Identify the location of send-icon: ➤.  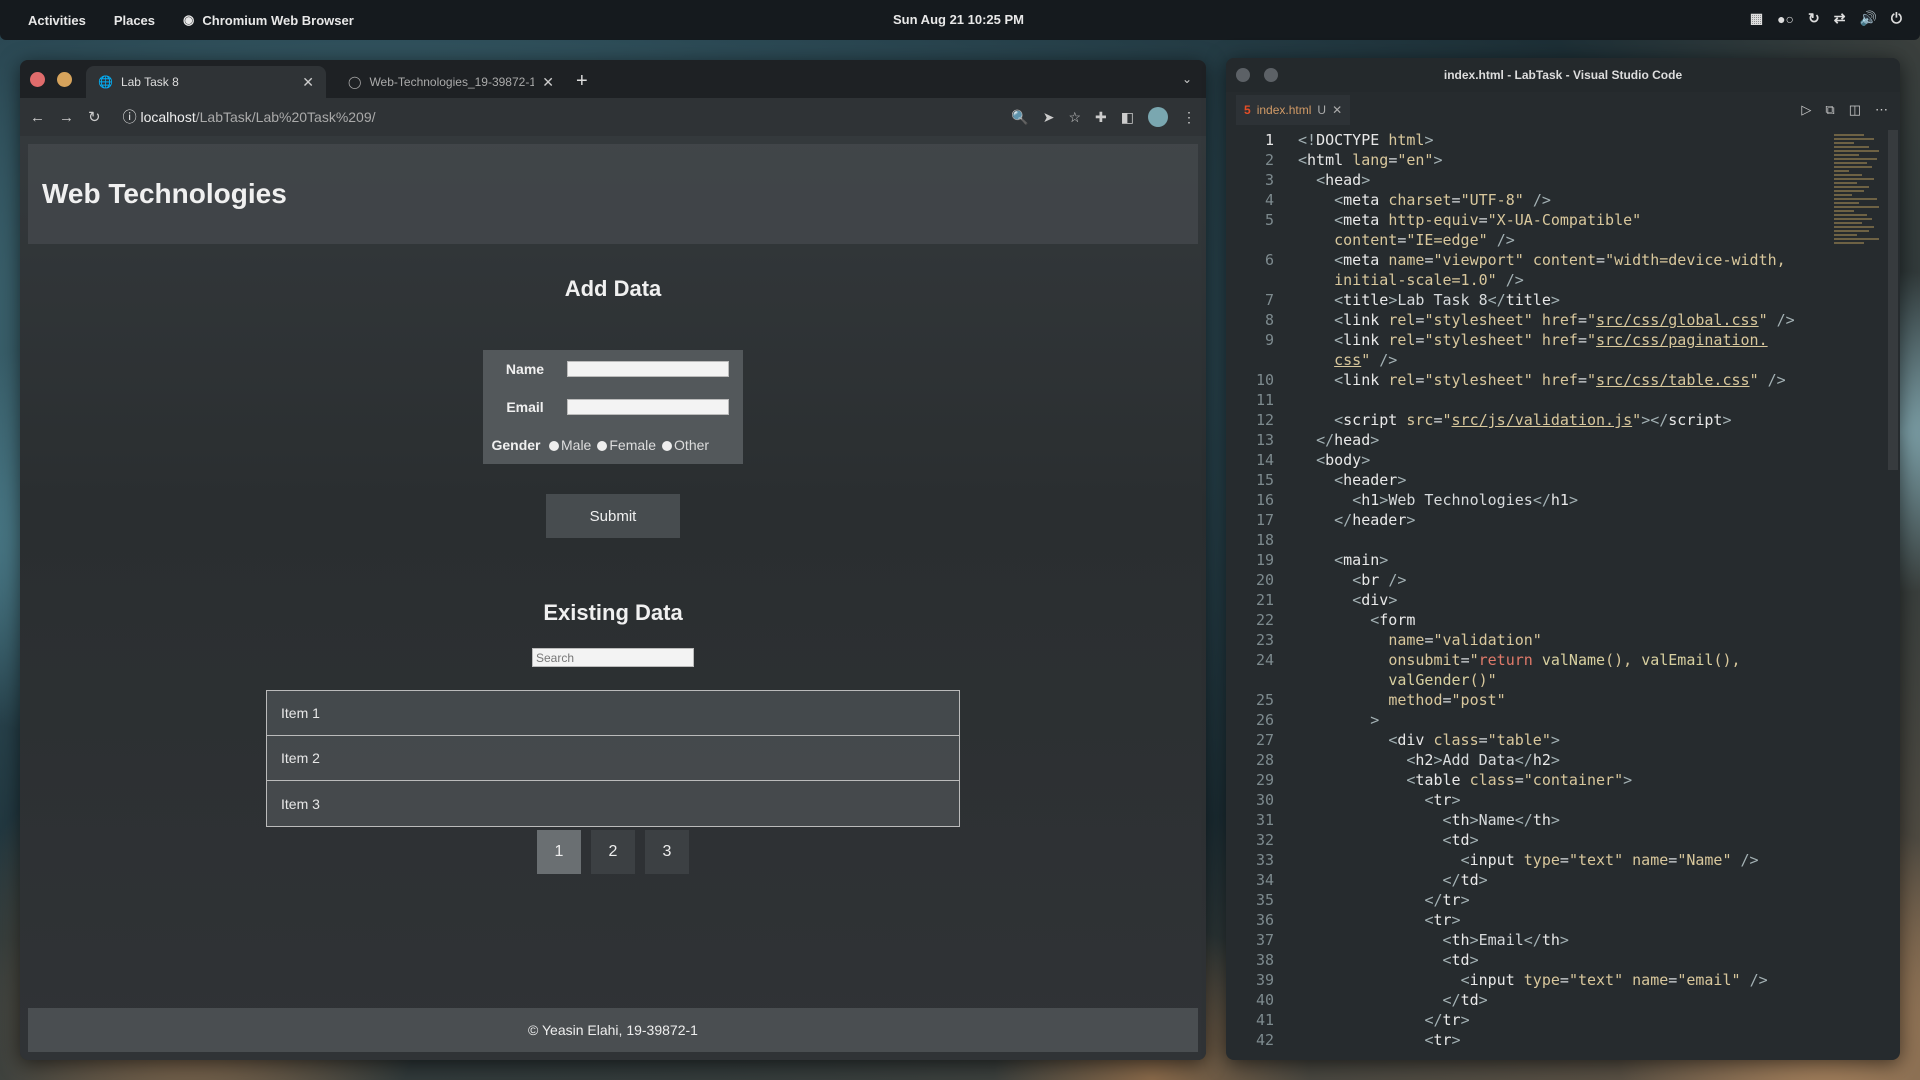
(1049, 117).